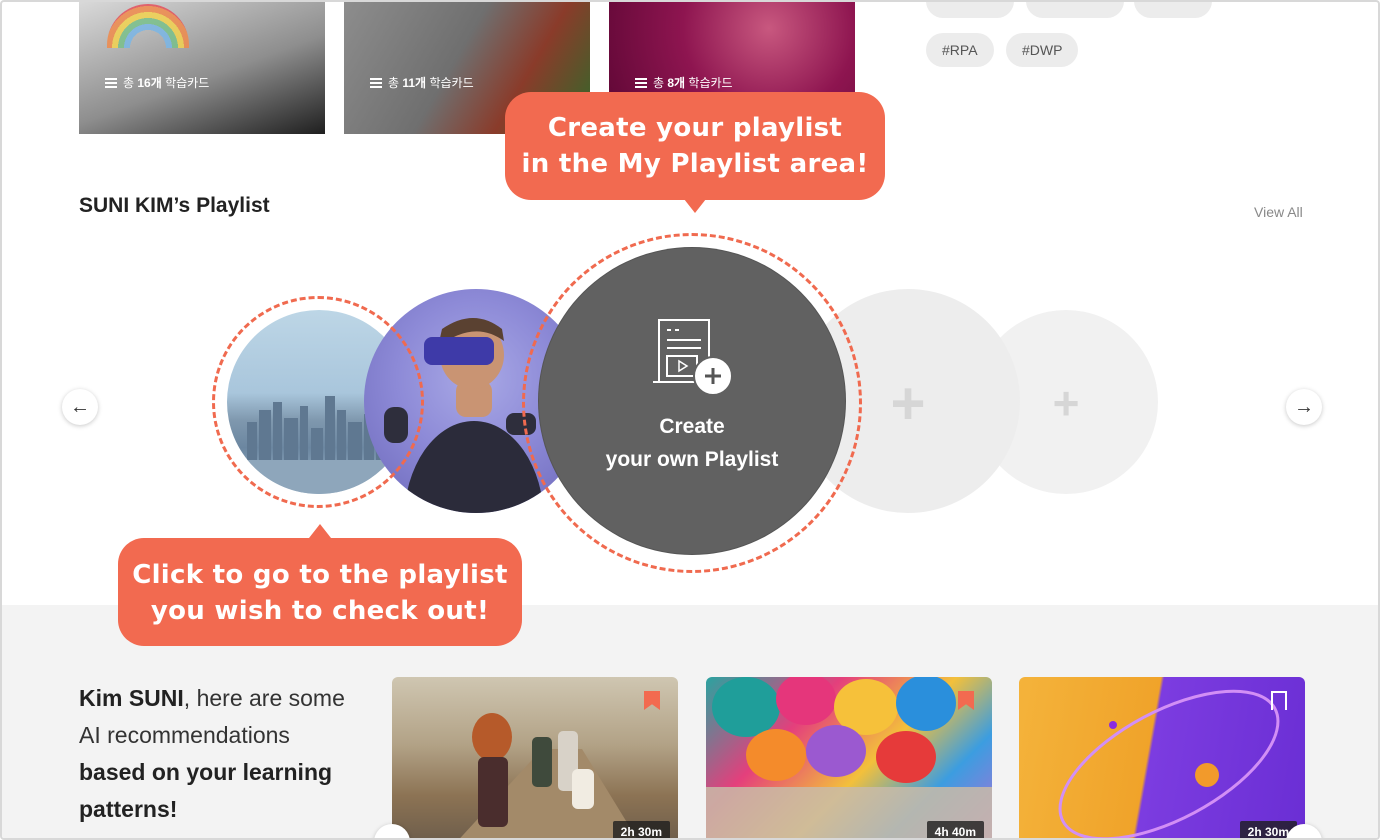 Image resolution: width=1380 pixels, height=840 pixels. What do you see at coordinates (1042, 50) in the screenshot?
I see `tag-dwp: #DWP` at bounding box center [1042, 50].